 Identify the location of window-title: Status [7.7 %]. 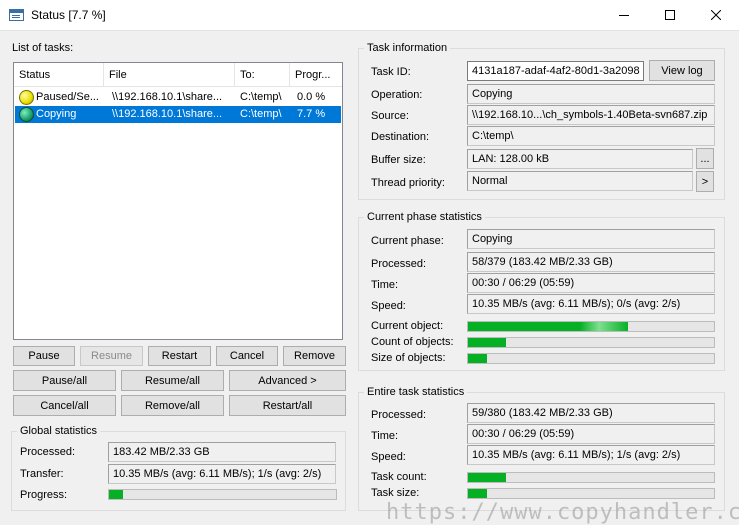
(68, 15).